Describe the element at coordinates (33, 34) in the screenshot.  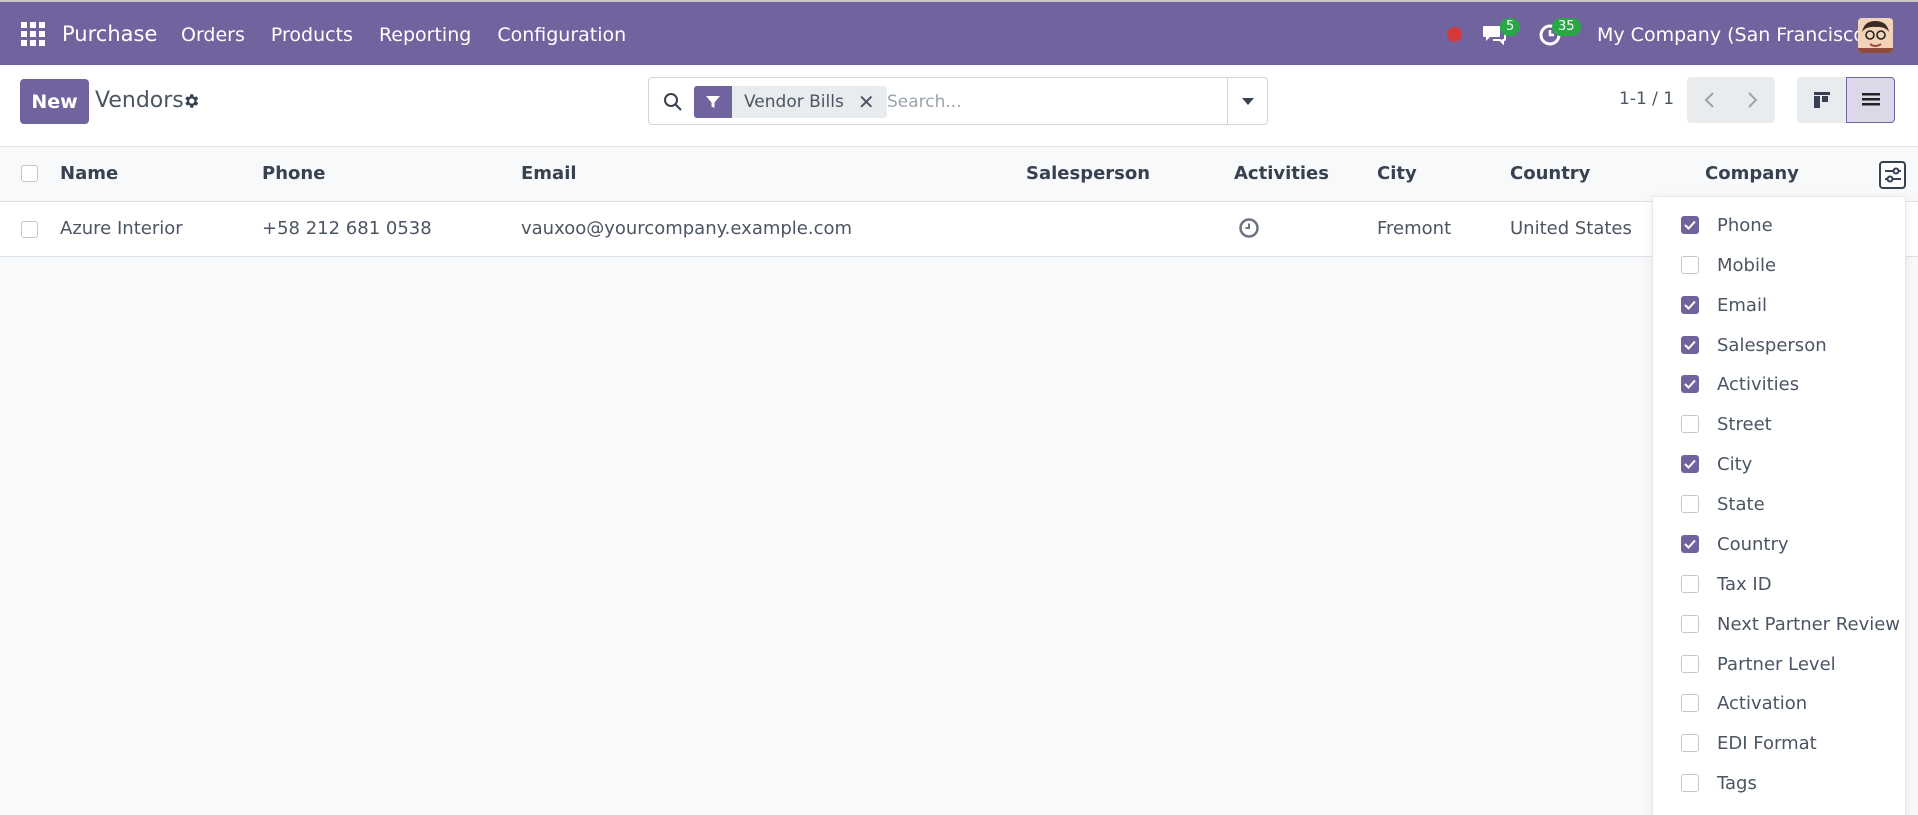
I see `apps-menu-icon` at that location.